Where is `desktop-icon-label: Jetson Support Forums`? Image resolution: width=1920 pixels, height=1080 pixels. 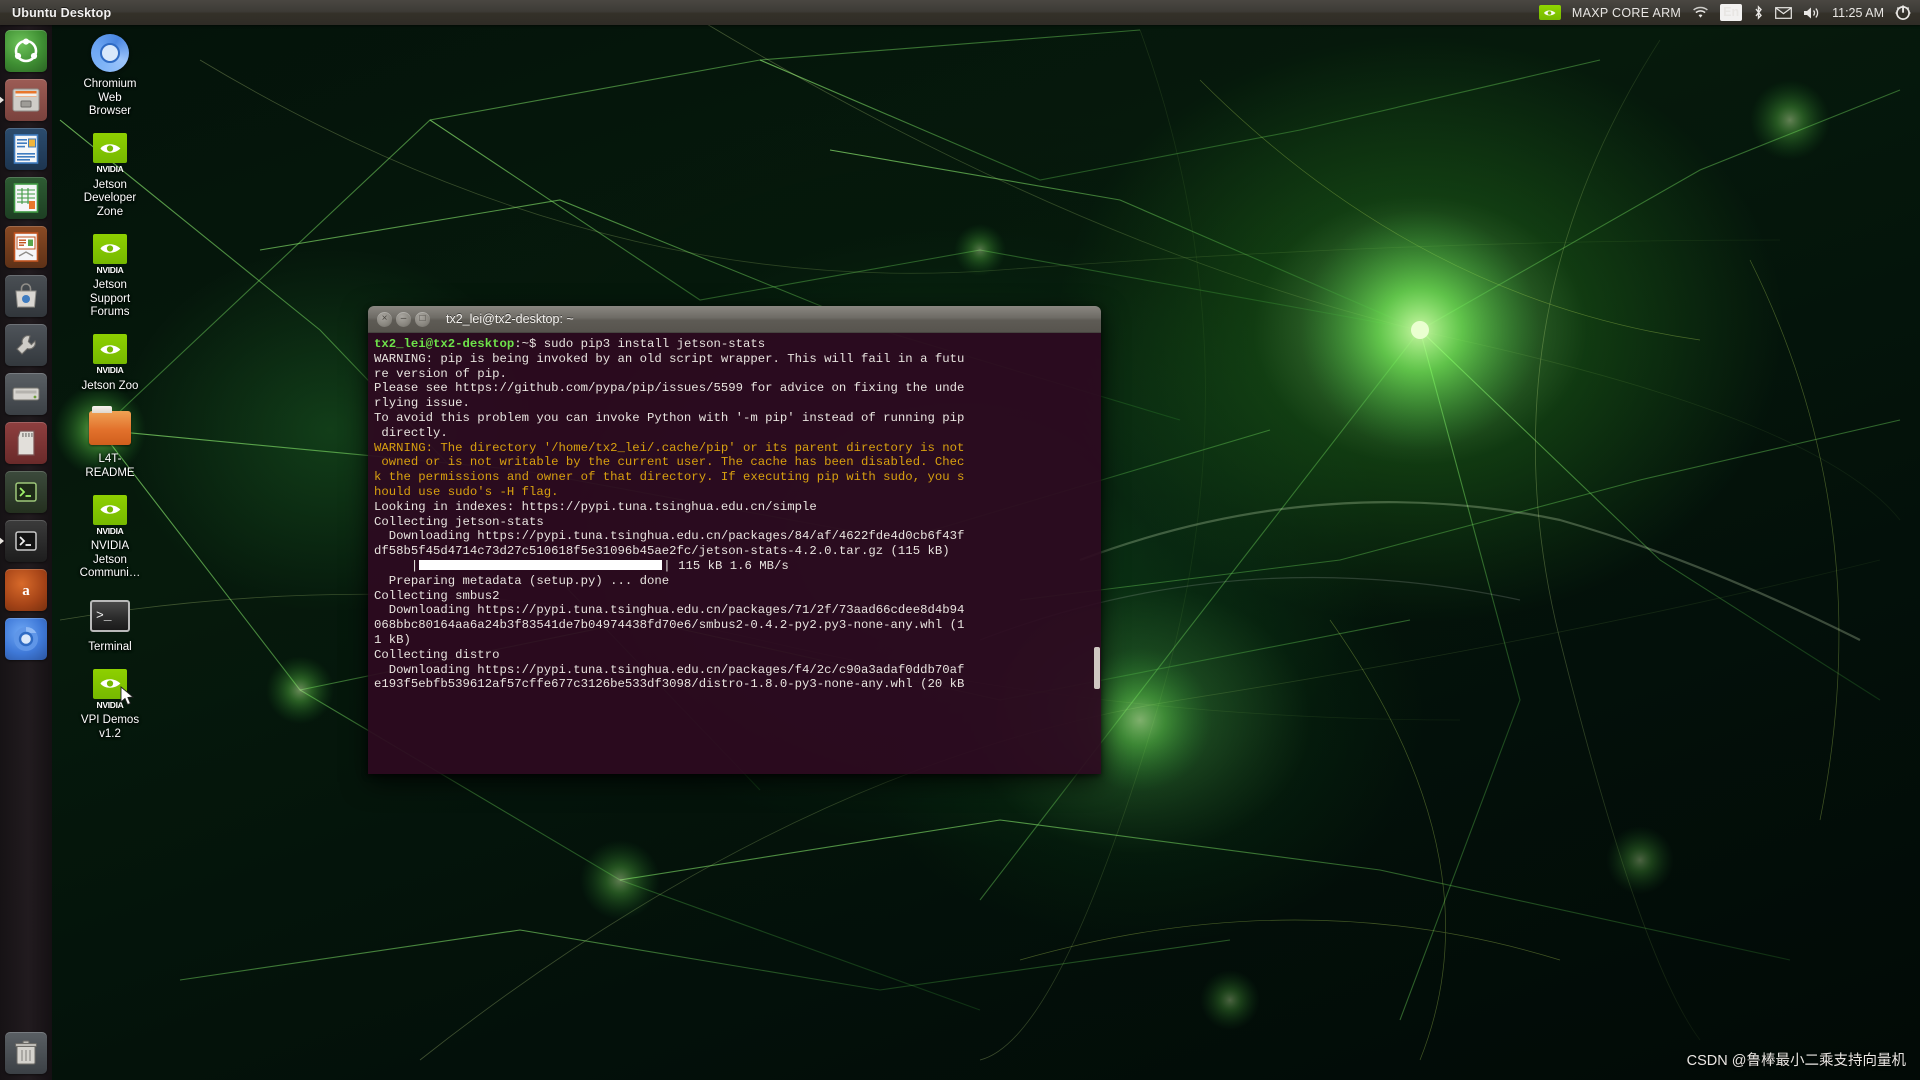 desktop-icon-label: Jetson Support Forums is located at coordinates (110, 298).